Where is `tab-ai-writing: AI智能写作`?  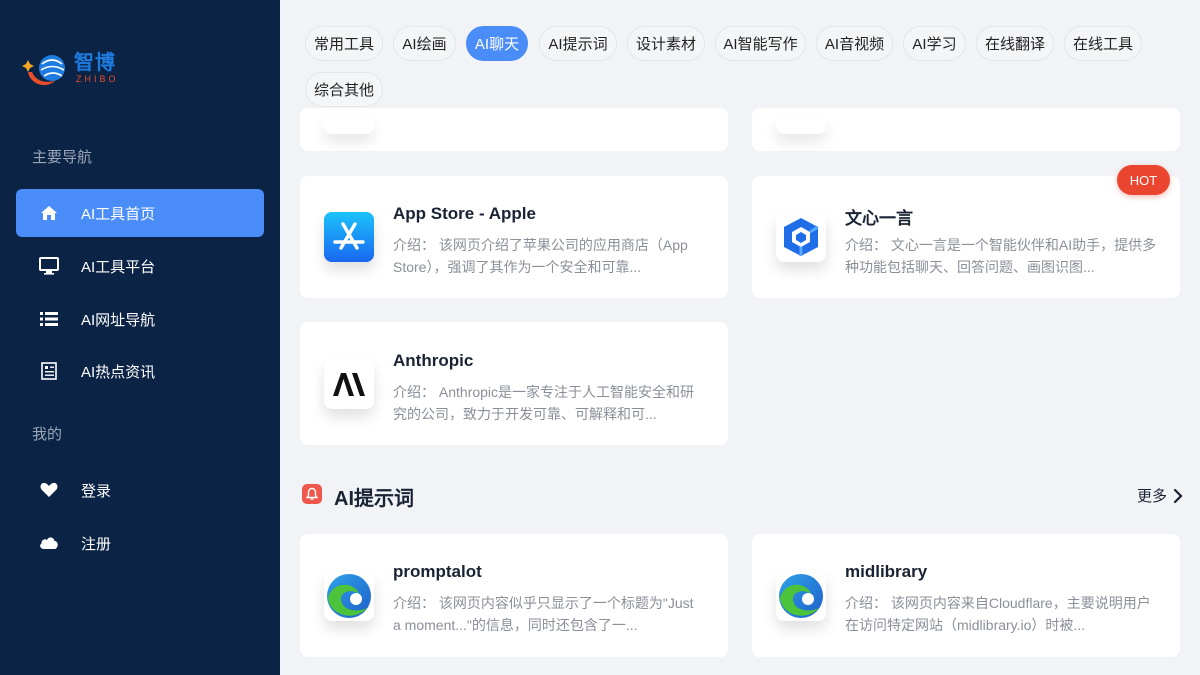
tab-ai-writing: AI智能写作 is located at coordinates (760, 43).